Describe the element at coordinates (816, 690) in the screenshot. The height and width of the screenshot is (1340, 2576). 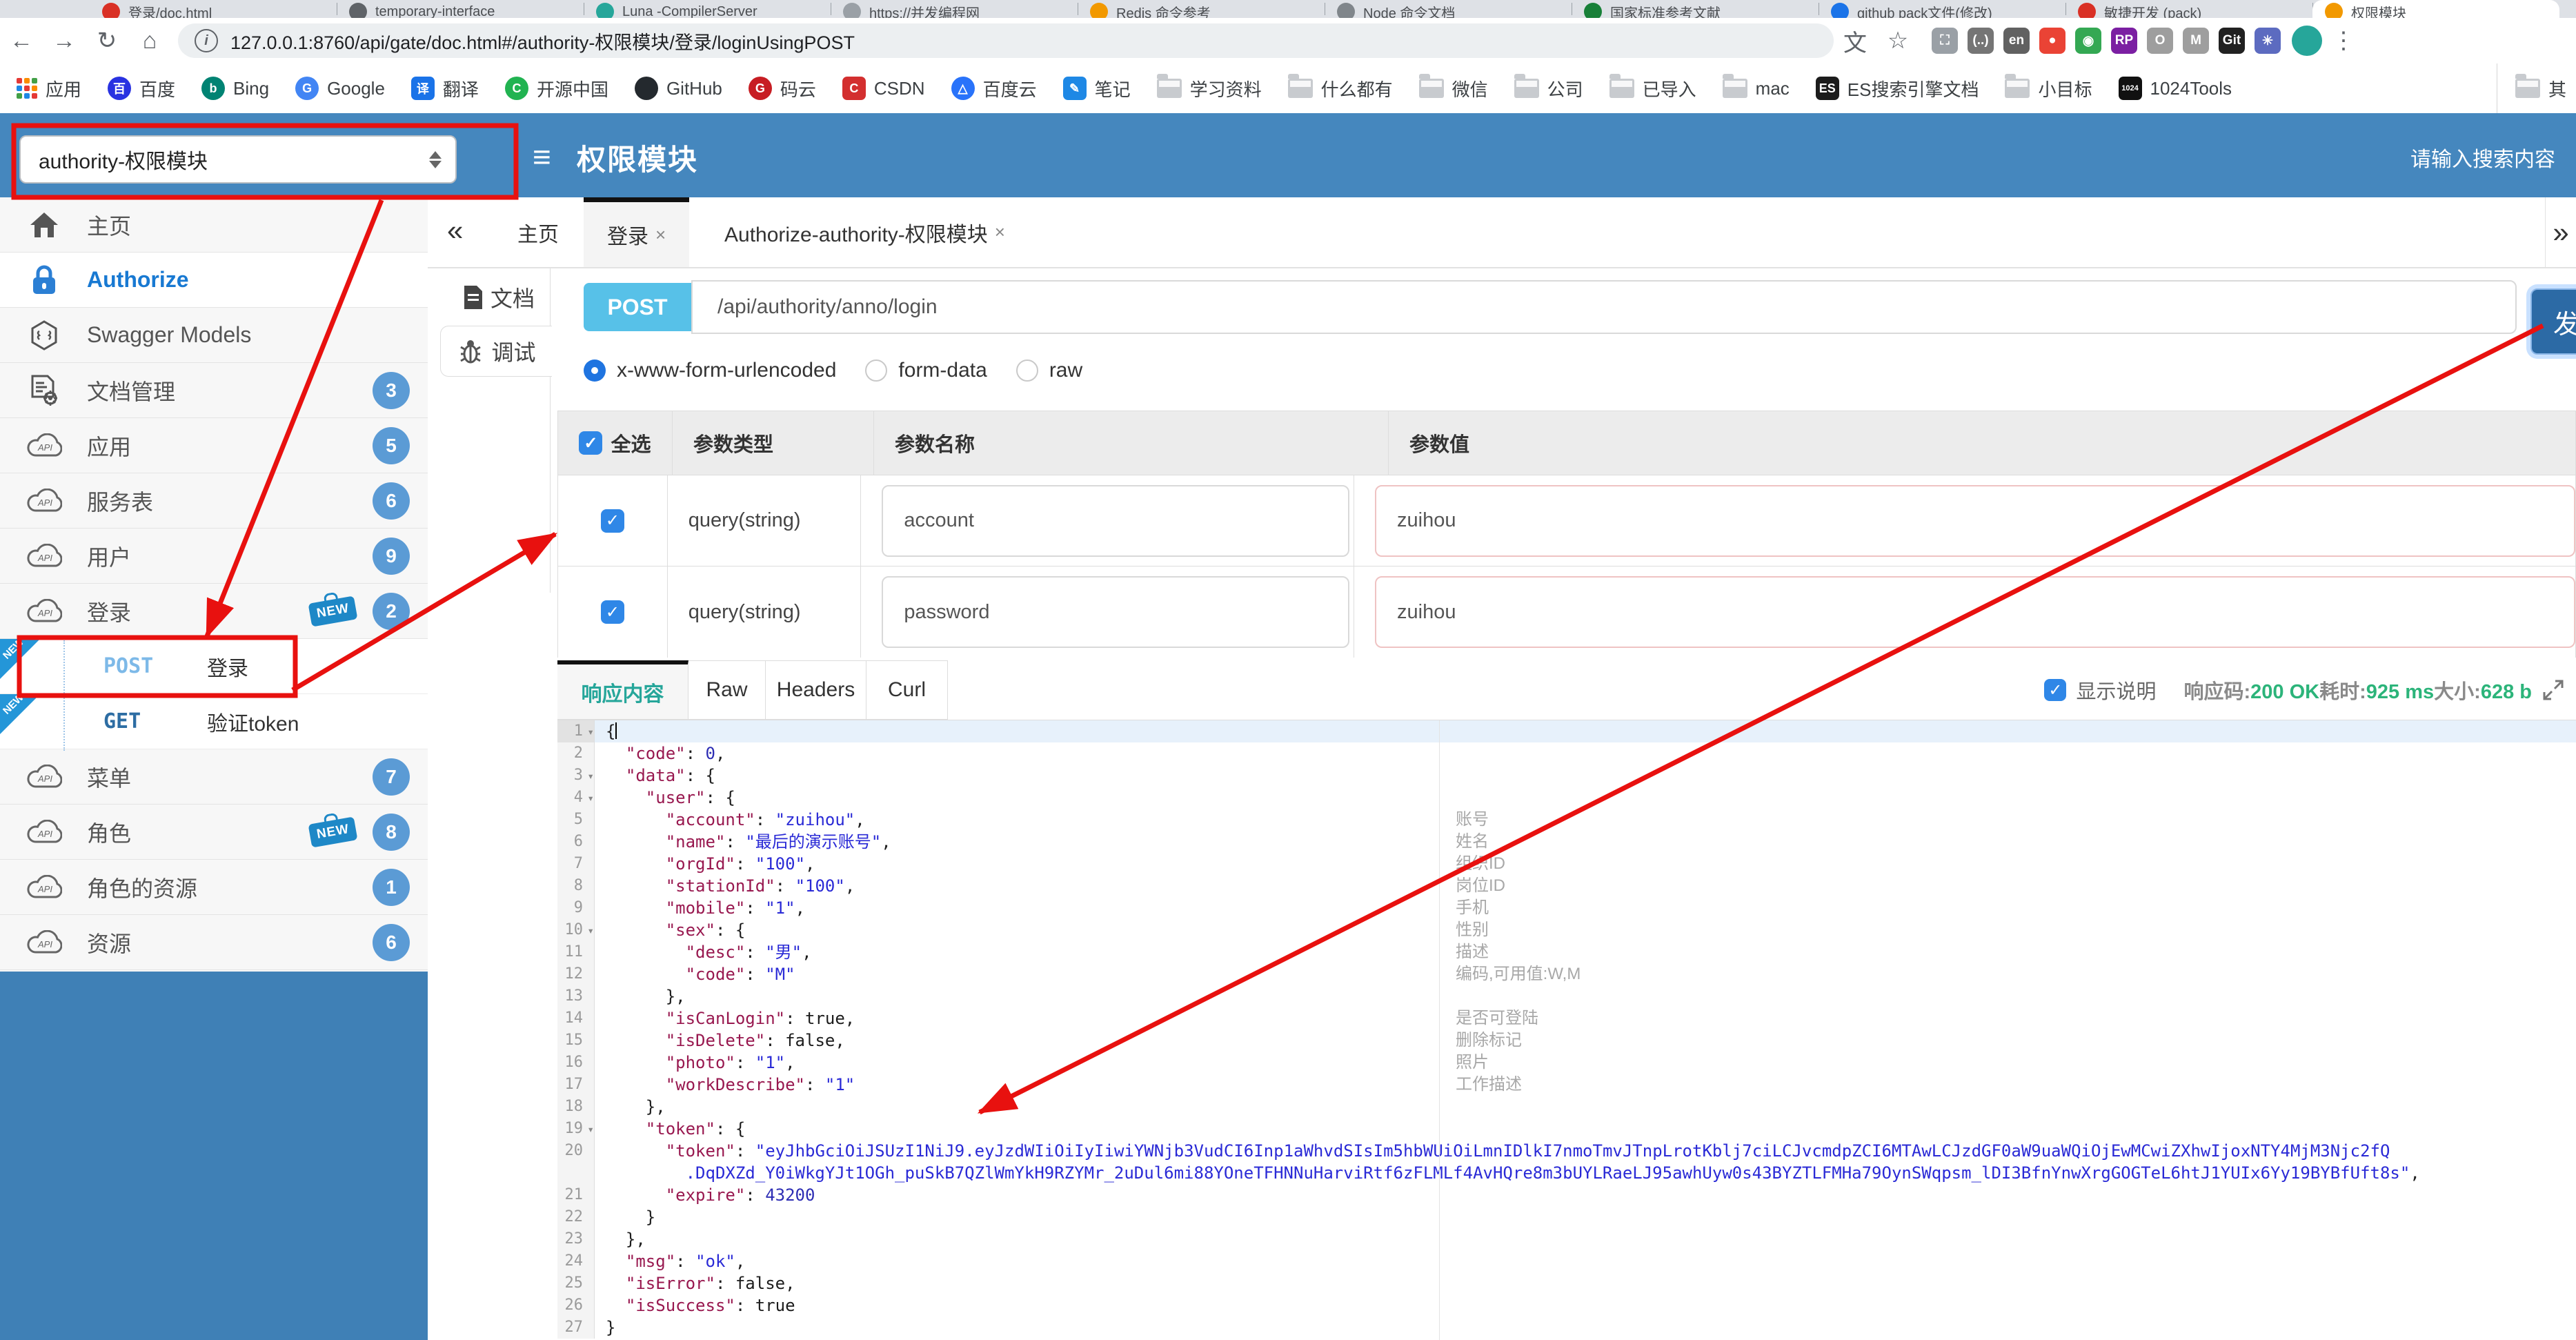
I see `response-tab-Headers: Headers` at that location.